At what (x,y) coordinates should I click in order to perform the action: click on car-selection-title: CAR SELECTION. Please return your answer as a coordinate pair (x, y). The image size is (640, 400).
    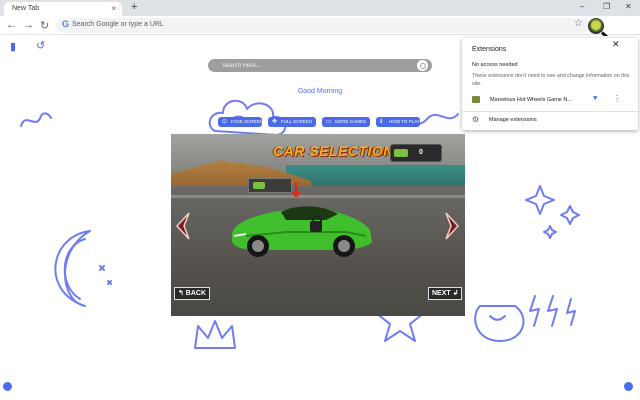
    Looking at the image, I should click on (333, 151).